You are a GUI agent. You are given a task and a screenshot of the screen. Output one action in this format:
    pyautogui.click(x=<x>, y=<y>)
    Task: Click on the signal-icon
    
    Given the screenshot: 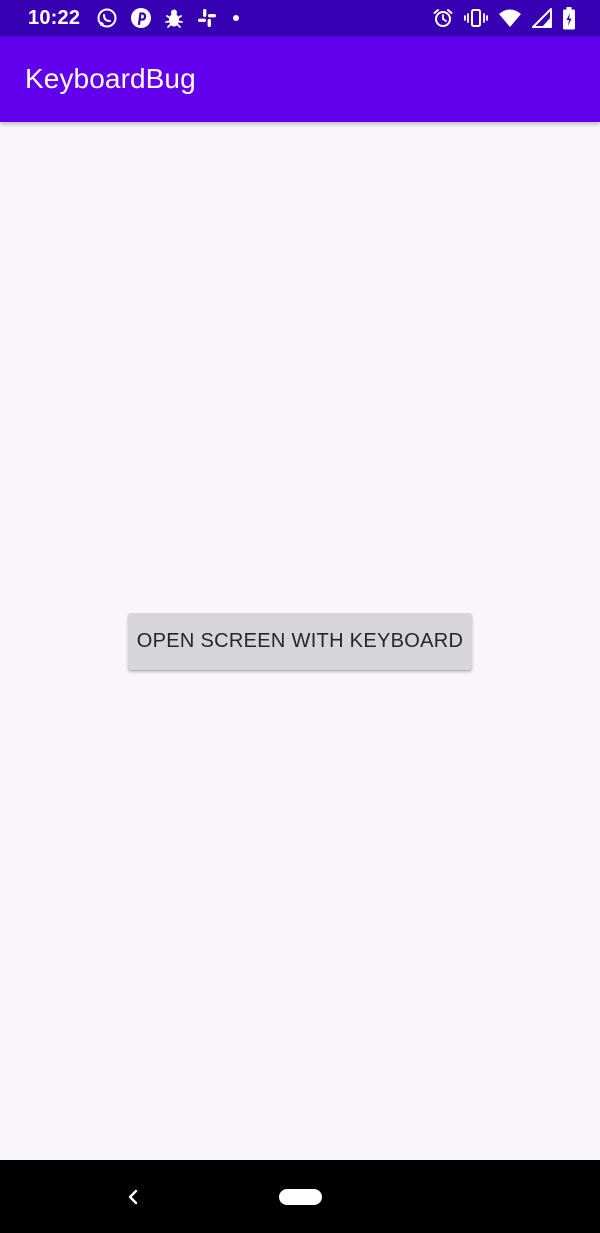 What is the action you would take?
    pyautogui.click(x=542, y=18)
    